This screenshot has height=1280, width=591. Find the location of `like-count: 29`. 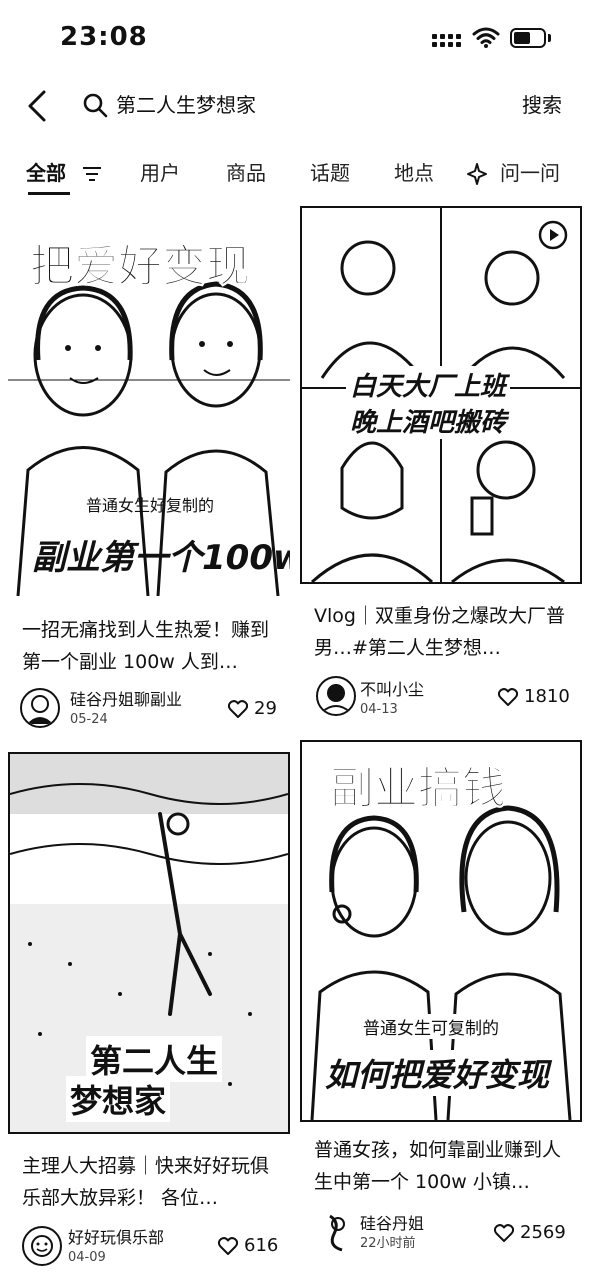

like-count: 29 is located at coordinates (265, 708).